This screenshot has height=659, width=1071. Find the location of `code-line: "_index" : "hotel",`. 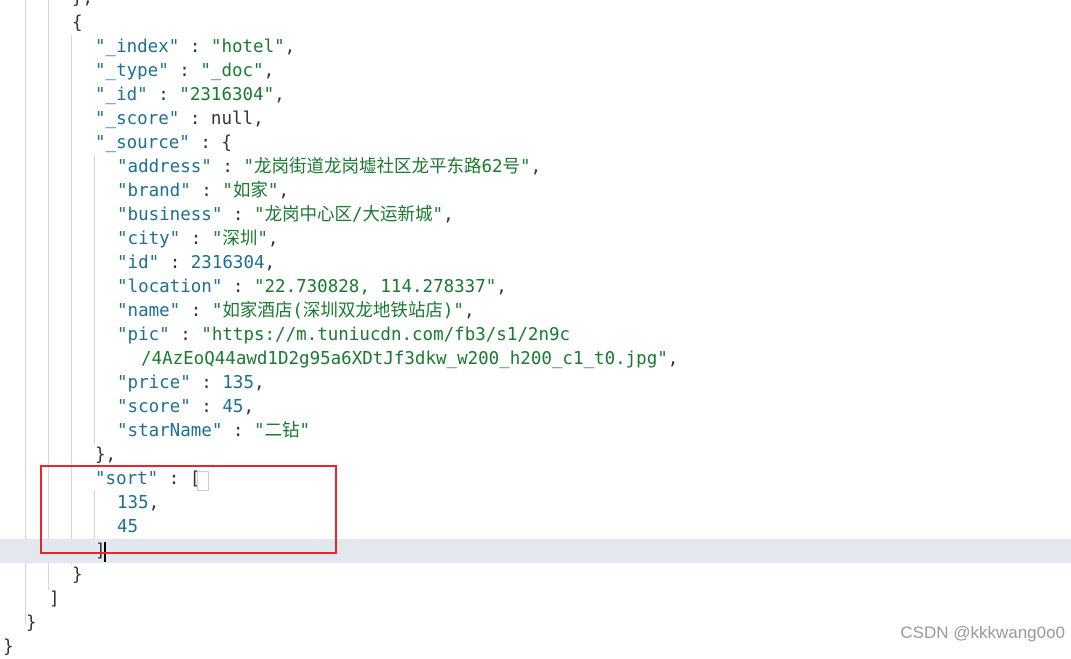

code-line: "_index" : "hotel", is located at coordinates (195, 47).